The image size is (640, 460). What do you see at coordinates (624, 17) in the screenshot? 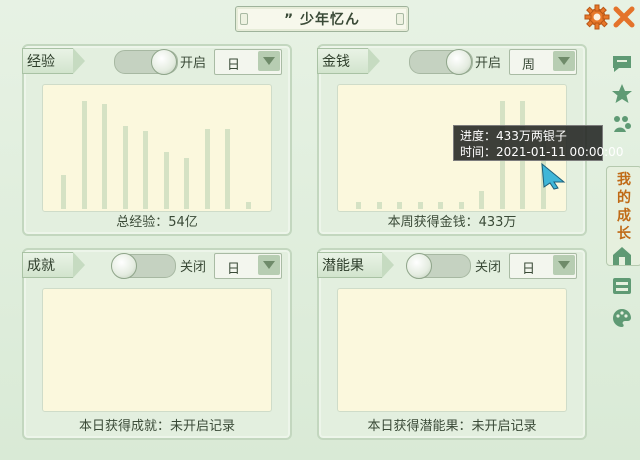
I see `close-icon` at bounding box center [624, 17].